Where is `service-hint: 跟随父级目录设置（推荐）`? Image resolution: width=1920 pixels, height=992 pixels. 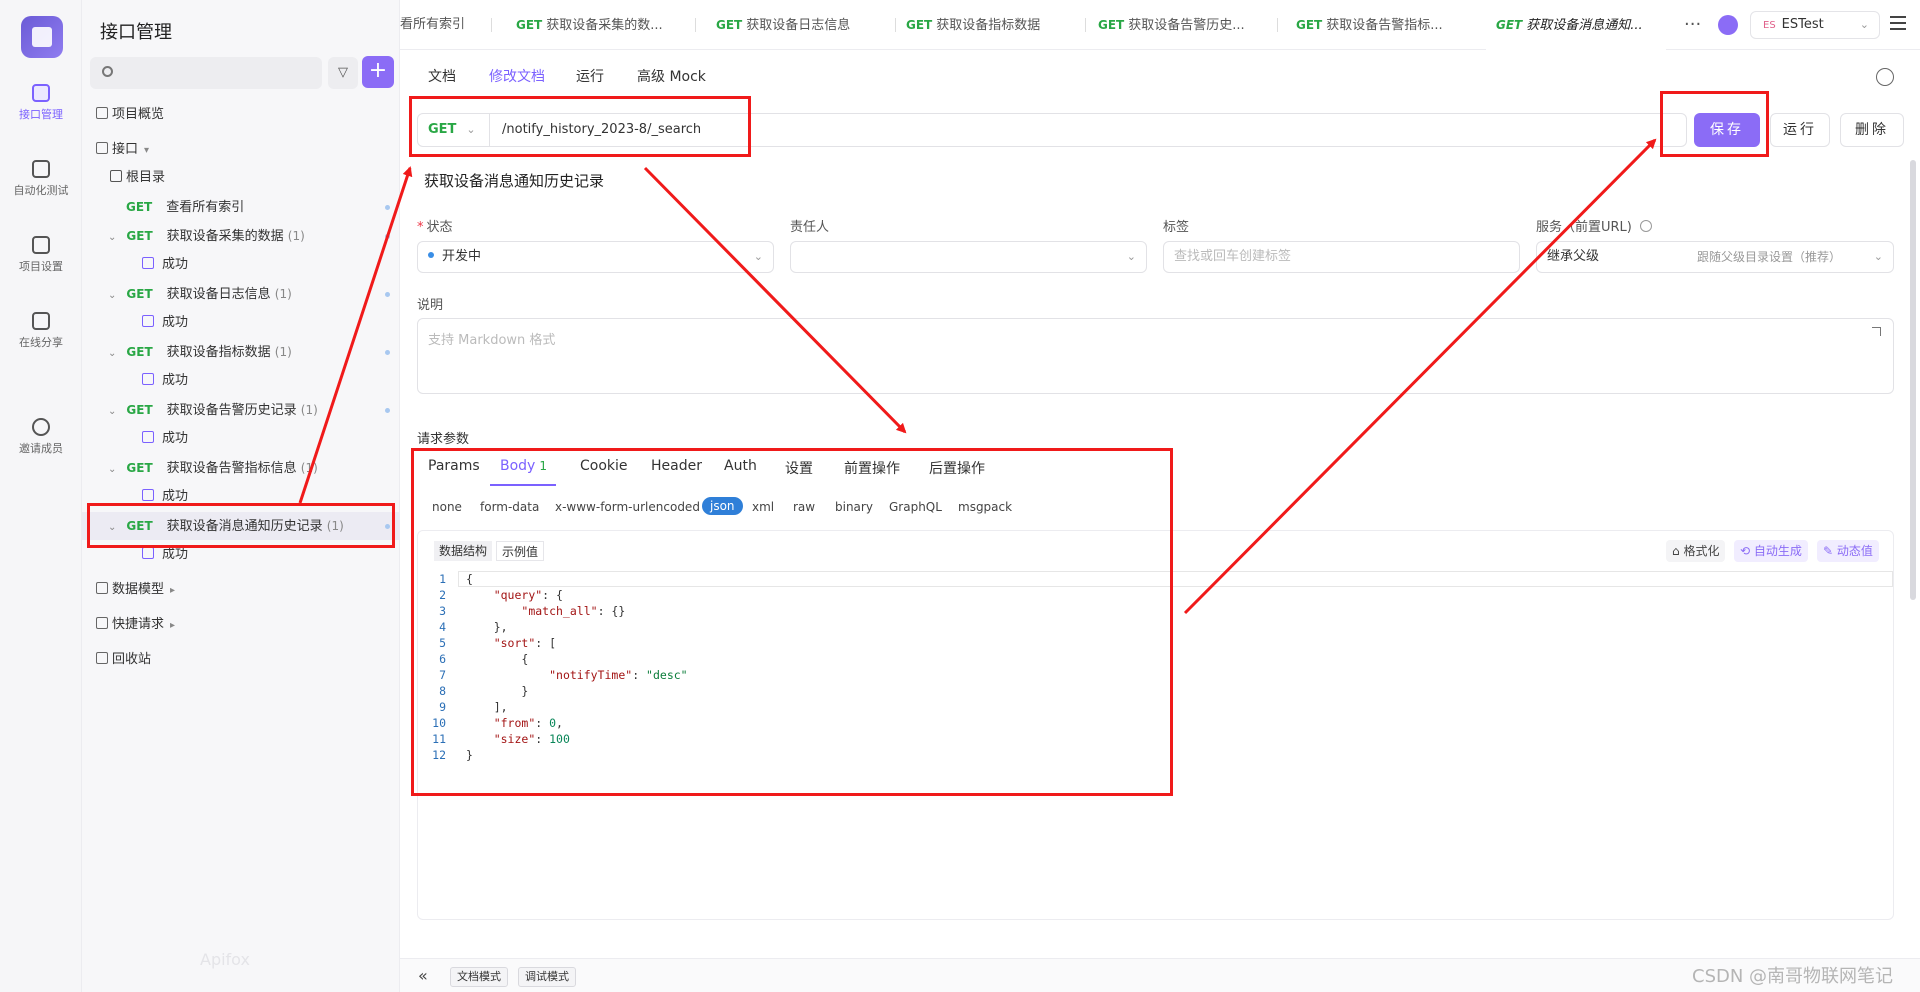 service-hint: 跟随父级目录设置（推荐） is located at coordinates (1769, 257).